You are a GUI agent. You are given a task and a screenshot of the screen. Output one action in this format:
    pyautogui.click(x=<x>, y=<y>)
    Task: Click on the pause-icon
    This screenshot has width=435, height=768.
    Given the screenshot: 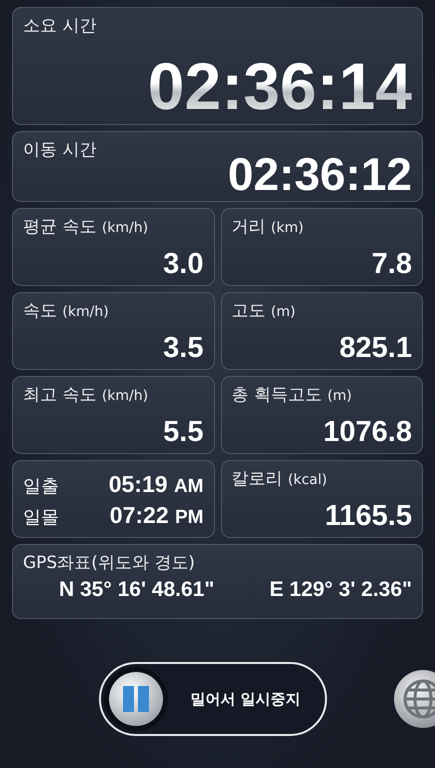 What is the action you would take?
    pyautogui.click(x=135, y=699)
    